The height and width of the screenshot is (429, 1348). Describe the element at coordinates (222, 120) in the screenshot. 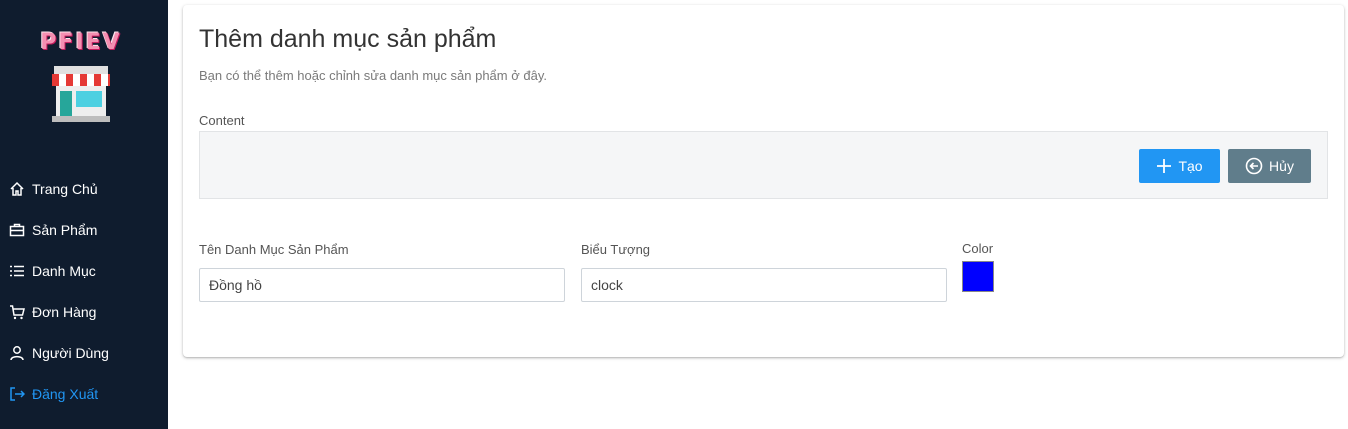

I see `content-label: Content` at that location.